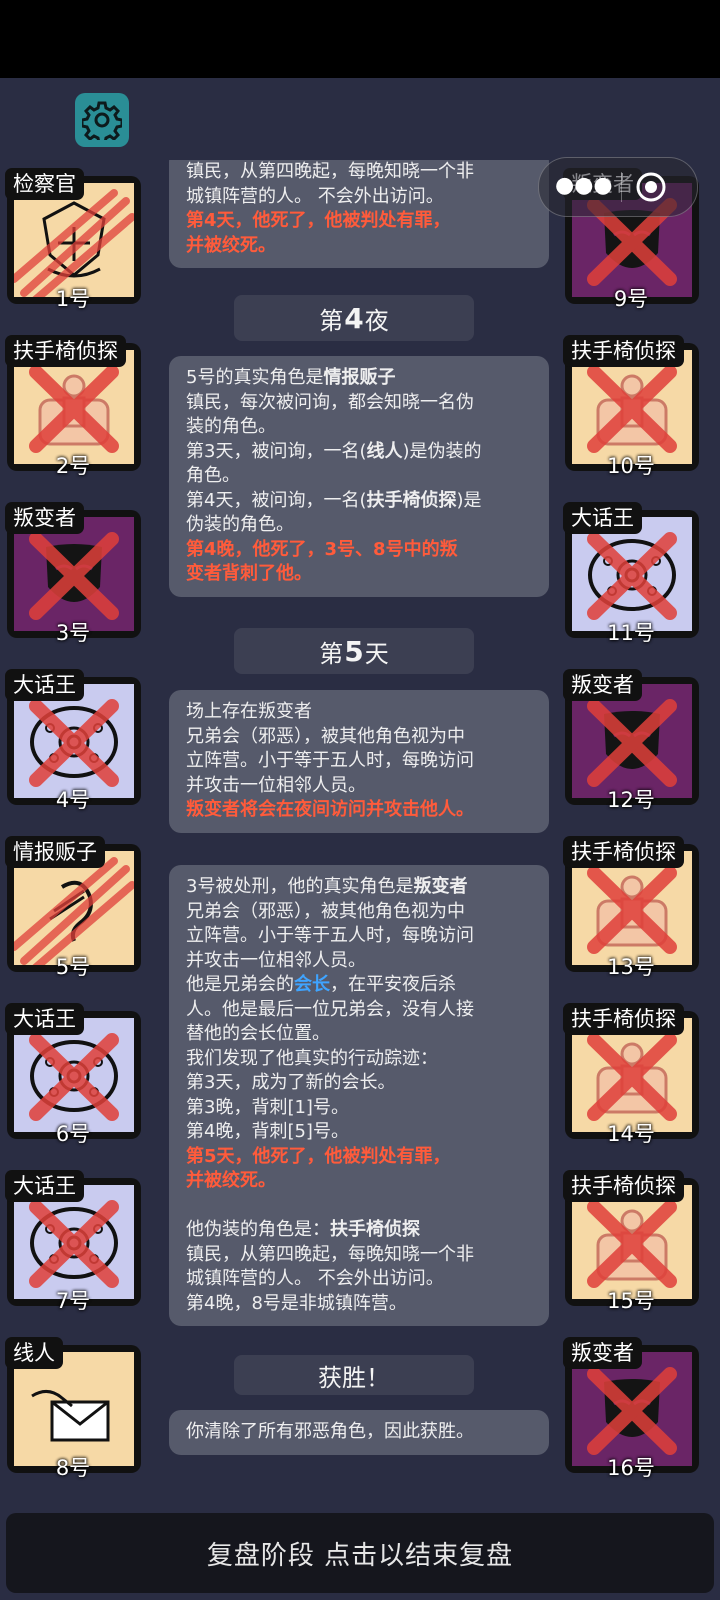  Describe the element at coordinates (312, 1058) in the screenshot. I see `log-text: 我们发现了他真实的行动踪迹：` at that location.